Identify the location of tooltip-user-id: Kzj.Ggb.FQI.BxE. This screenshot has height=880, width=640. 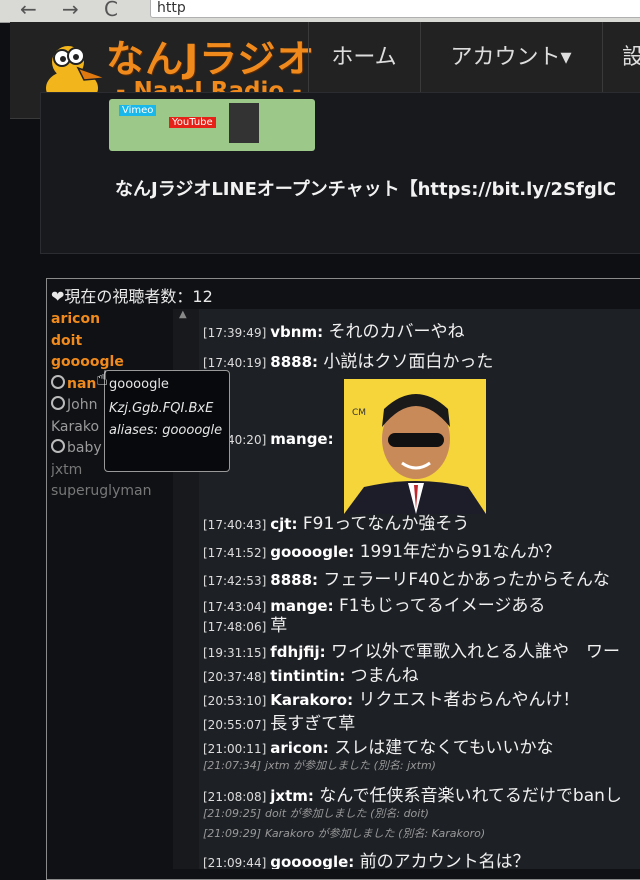
(161, 408).